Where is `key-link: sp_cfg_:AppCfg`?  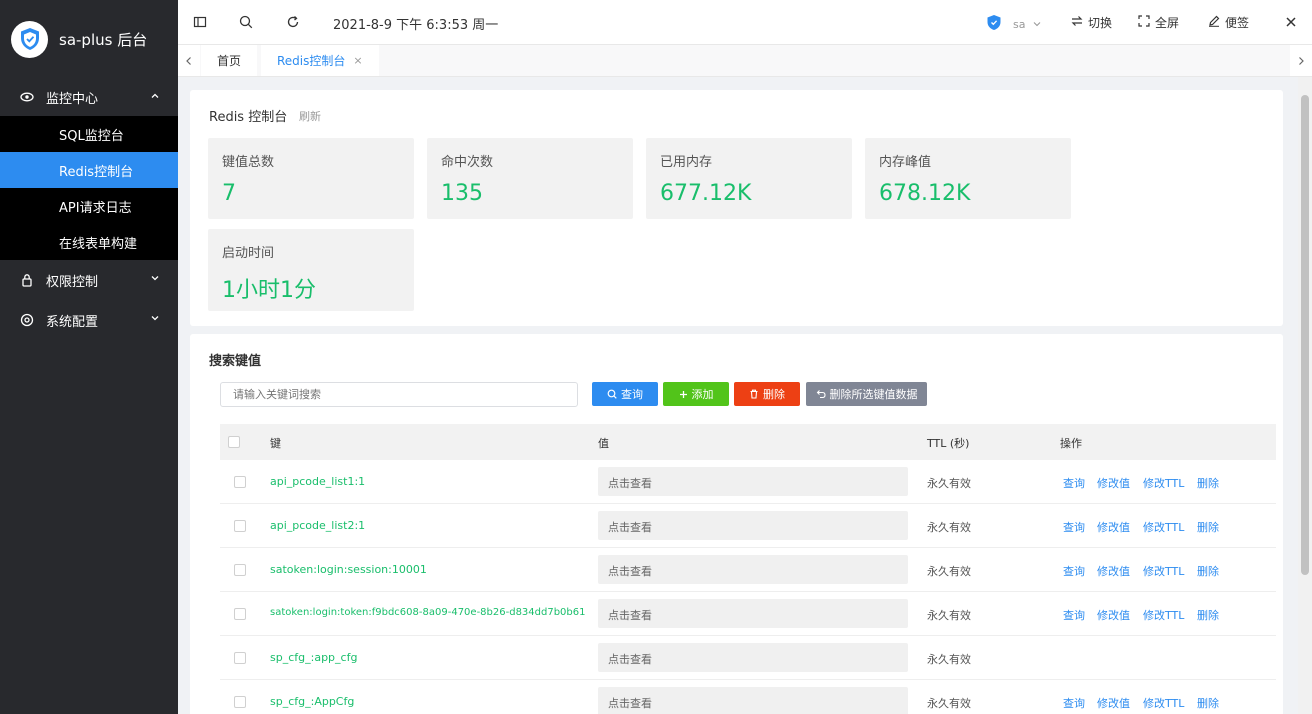
key-link: sp_cfg_:AppCfg is located at coordinates (312, 701).